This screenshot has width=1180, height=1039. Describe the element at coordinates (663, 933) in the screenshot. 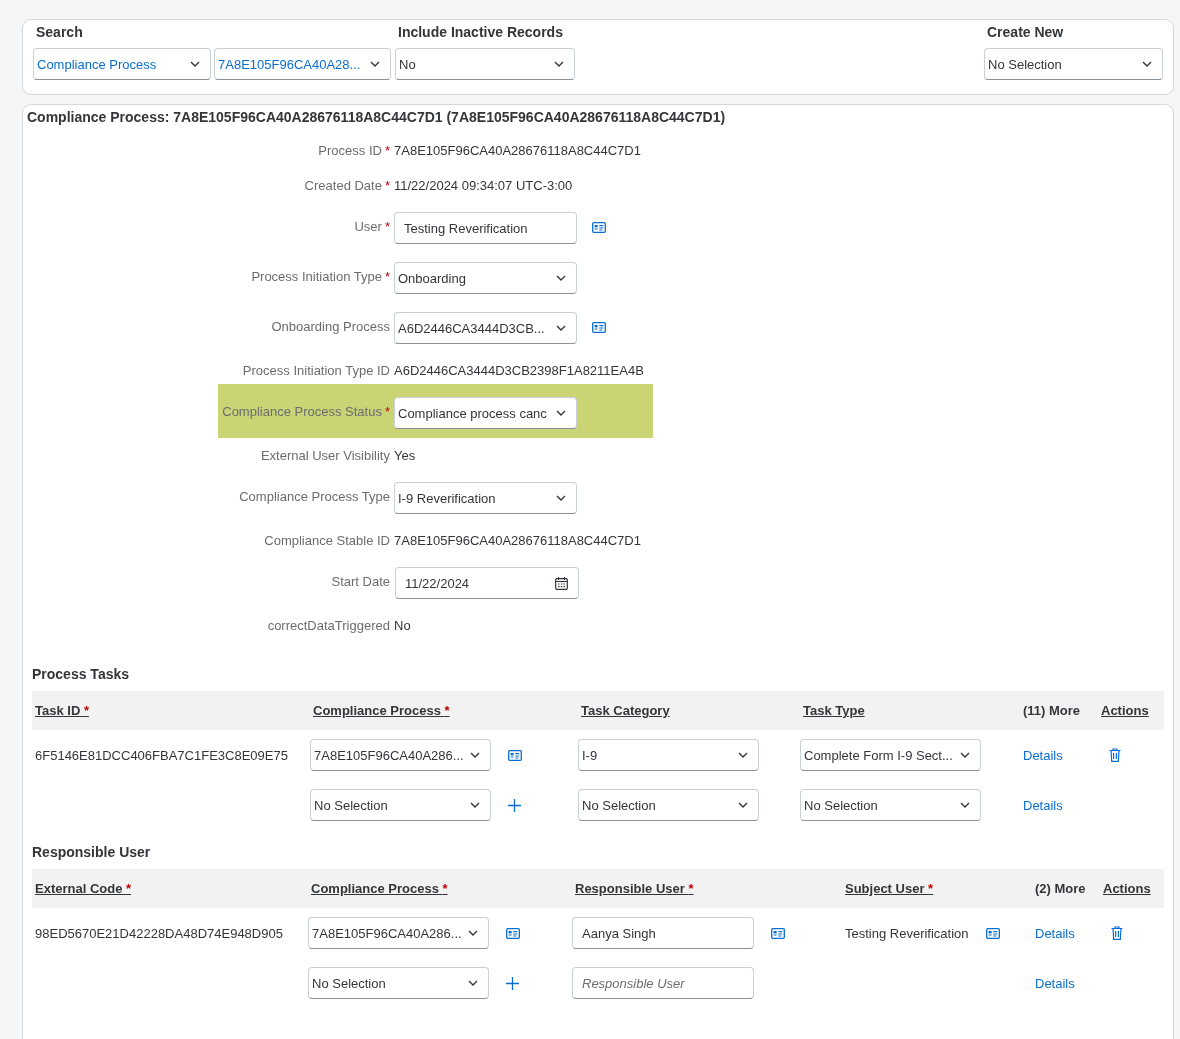

I see `text-field: Aanya Singh` at that location.